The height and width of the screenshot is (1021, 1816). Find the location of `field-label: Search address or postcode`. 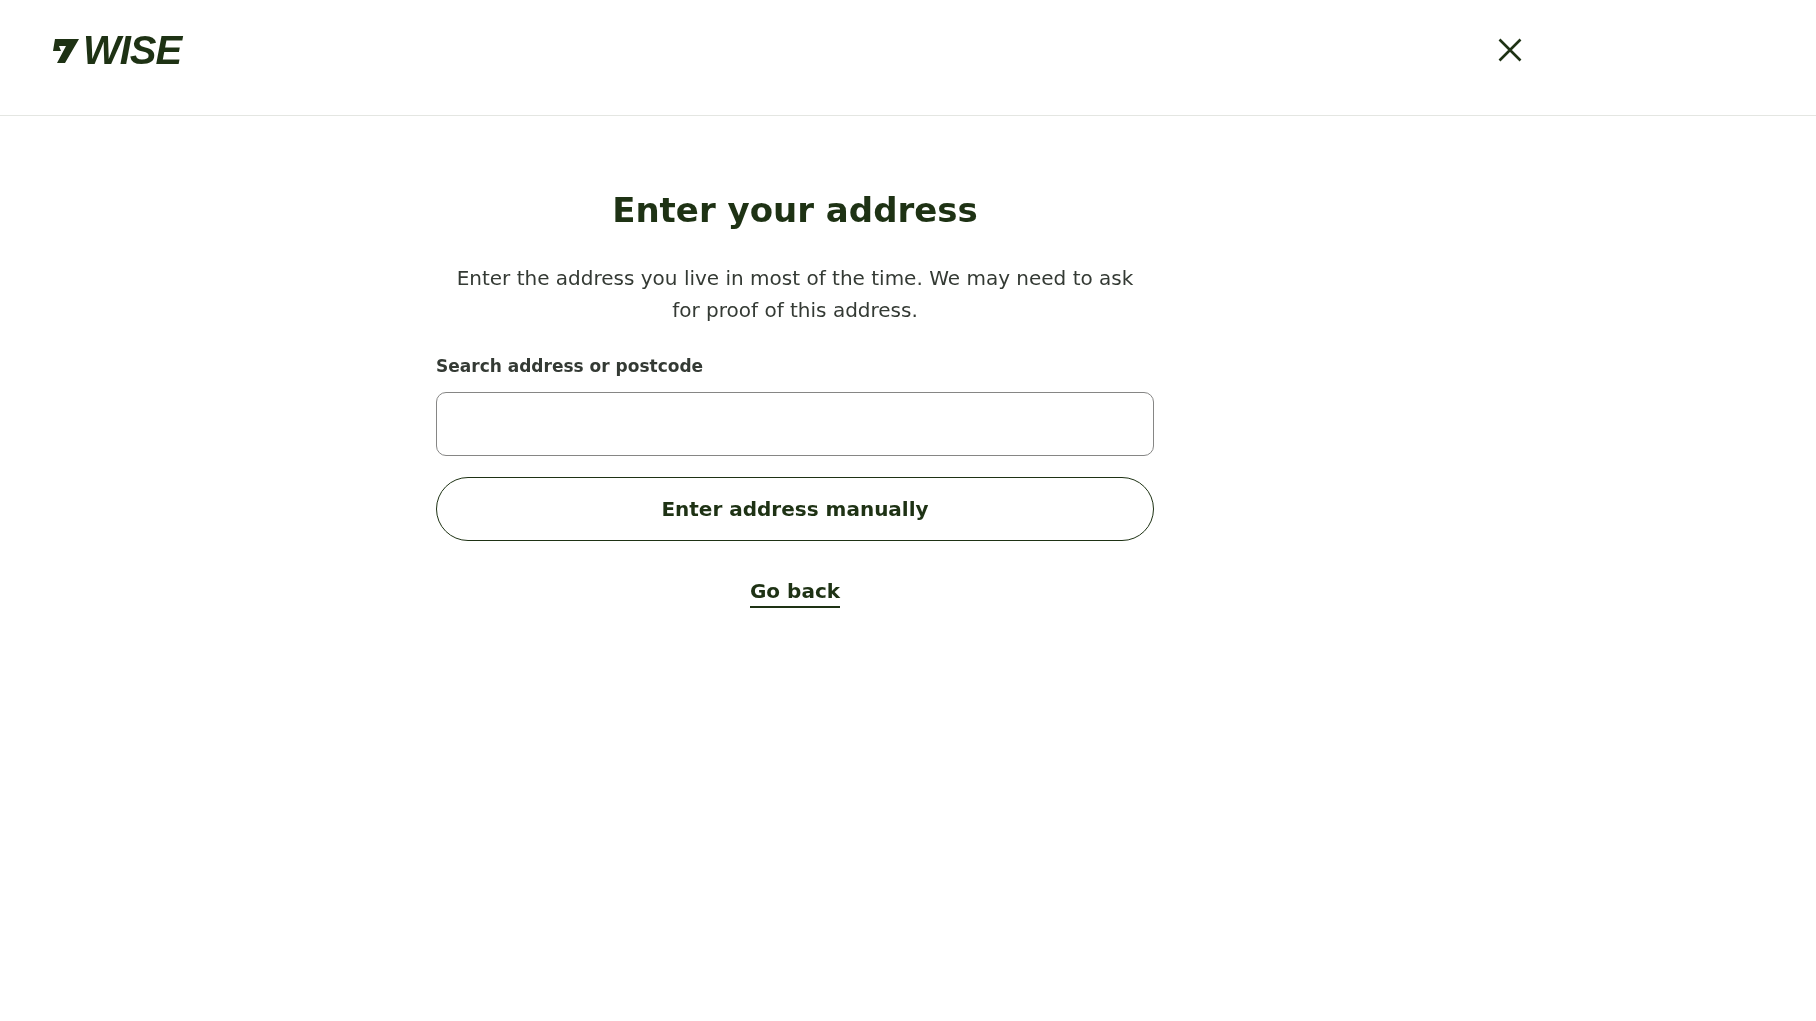

field-label: Search address or postcode is located at coordinates (570, 366).